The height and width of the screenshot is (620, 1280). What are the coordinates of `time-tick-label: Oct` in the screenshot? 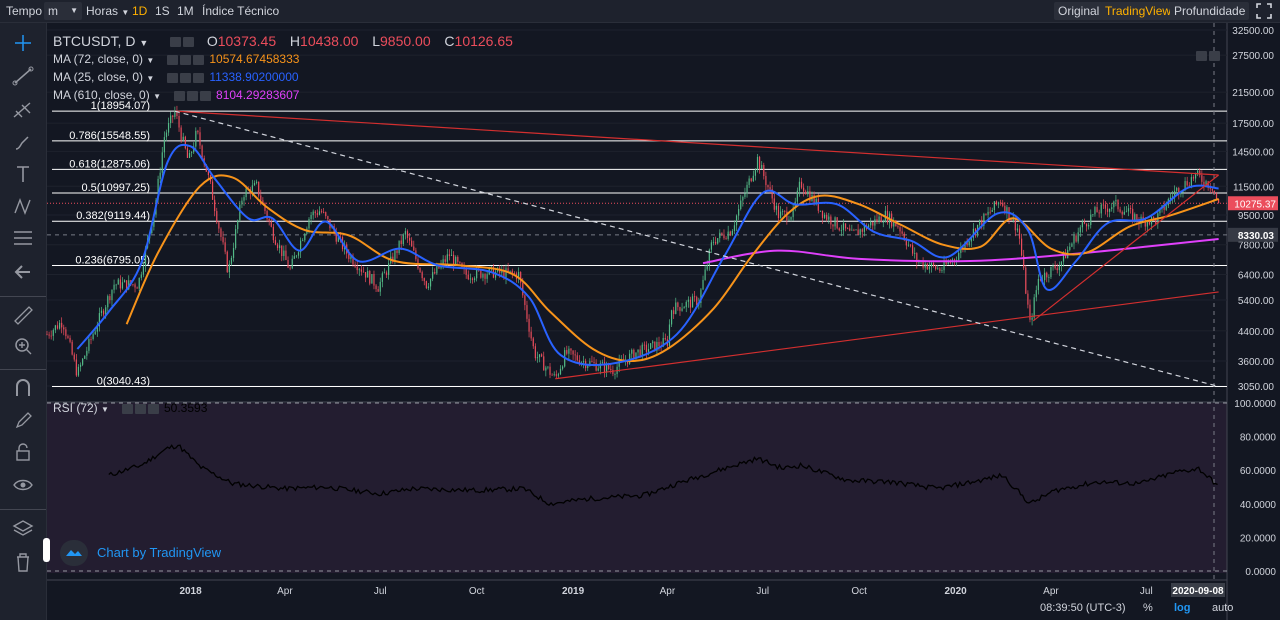 It's located at (859, 591).